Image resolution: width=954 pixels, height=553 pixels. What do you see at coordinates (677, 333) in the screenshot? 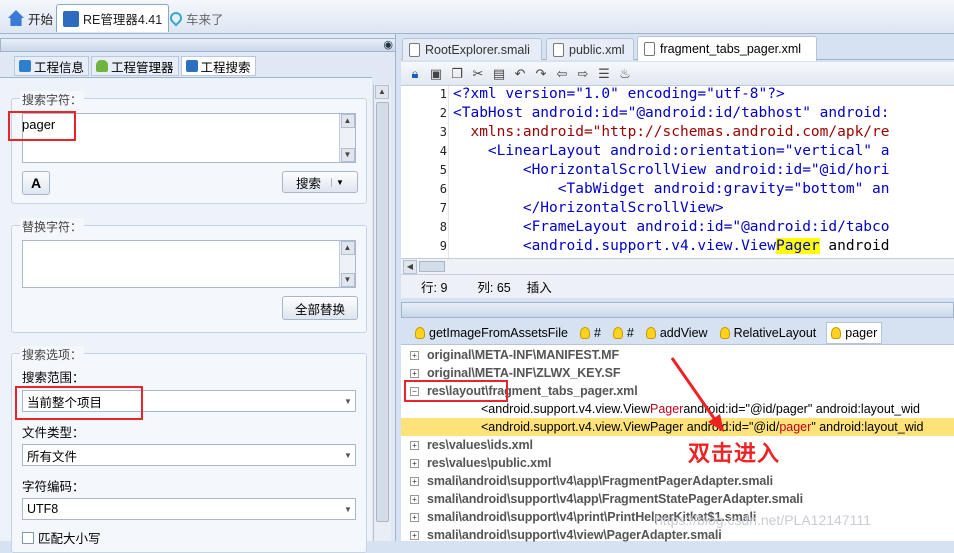
I see `result-tab: addView` at bounding box center [677, 333].